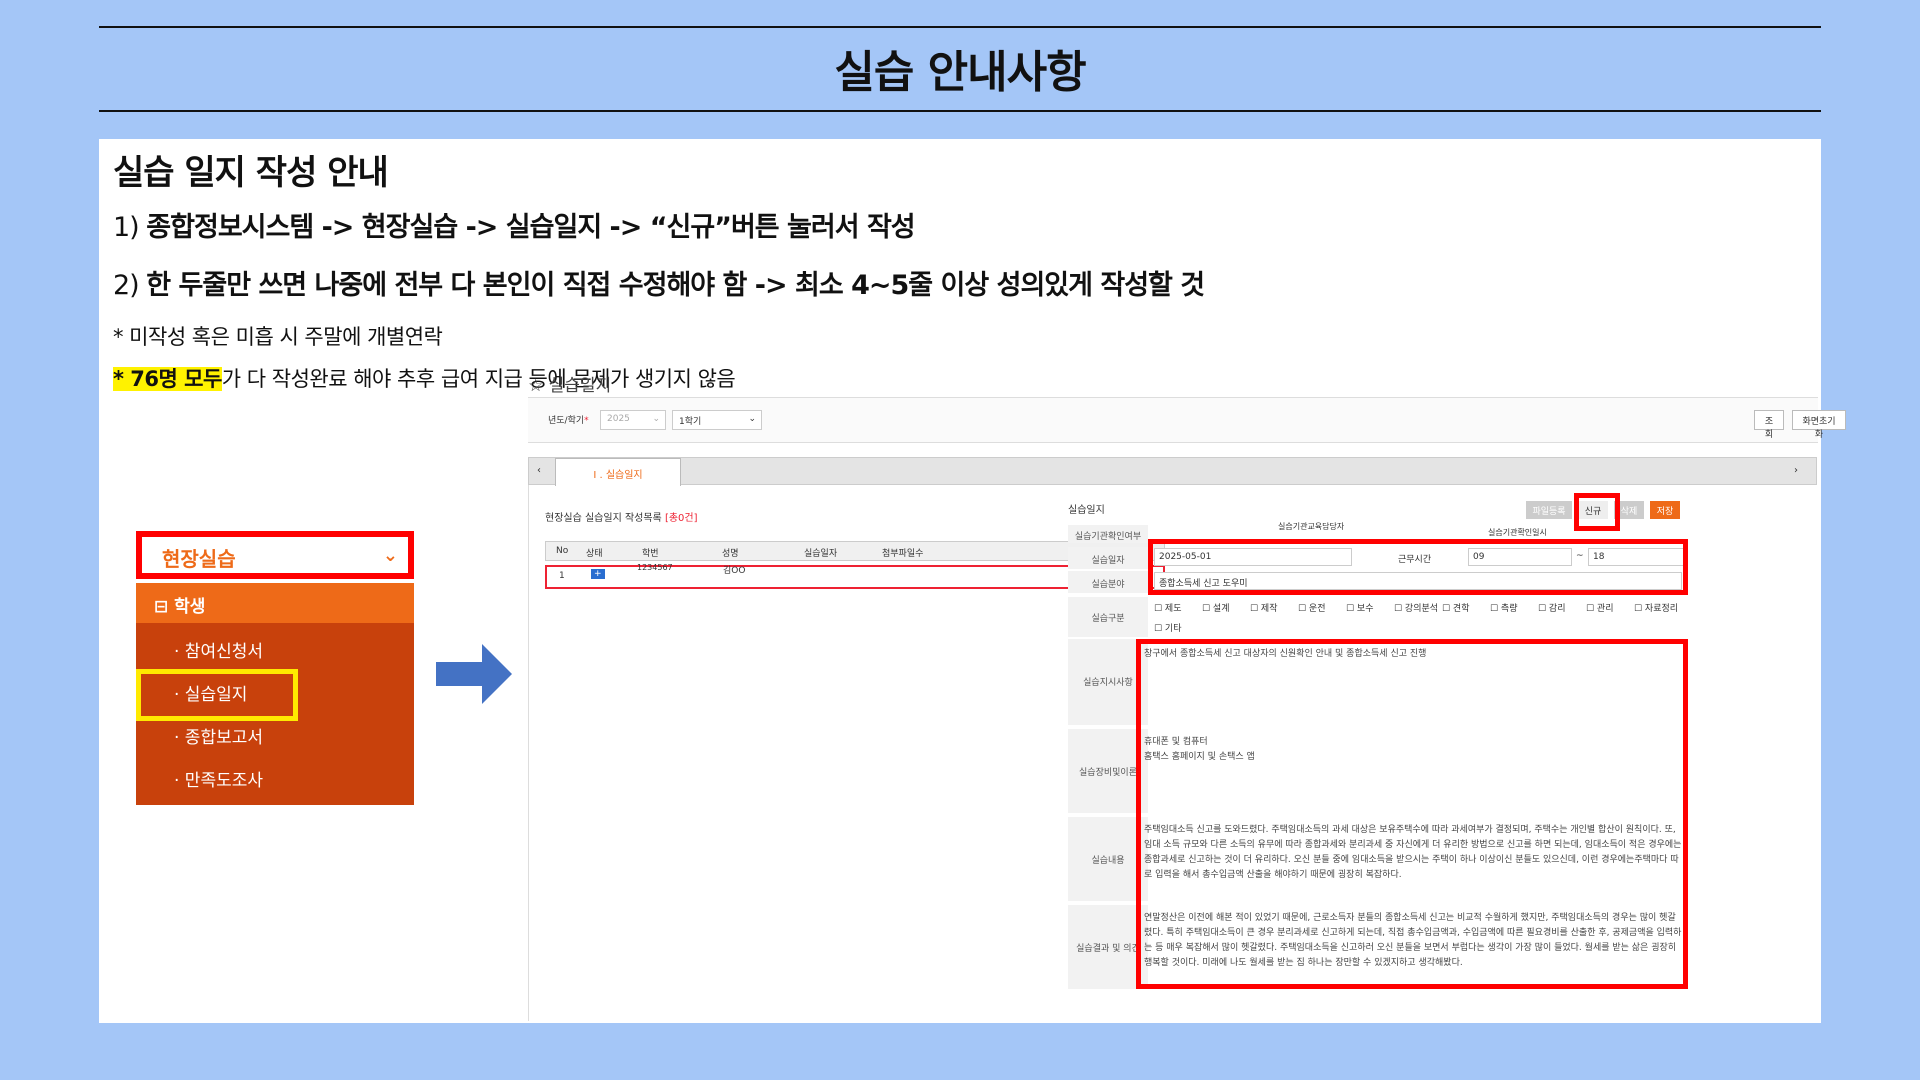 The height and width of the screenshot is (1080, 1920). Describe the element at coordinates (598, 574) in the screenshot. I see `add-icon: +` at that location.